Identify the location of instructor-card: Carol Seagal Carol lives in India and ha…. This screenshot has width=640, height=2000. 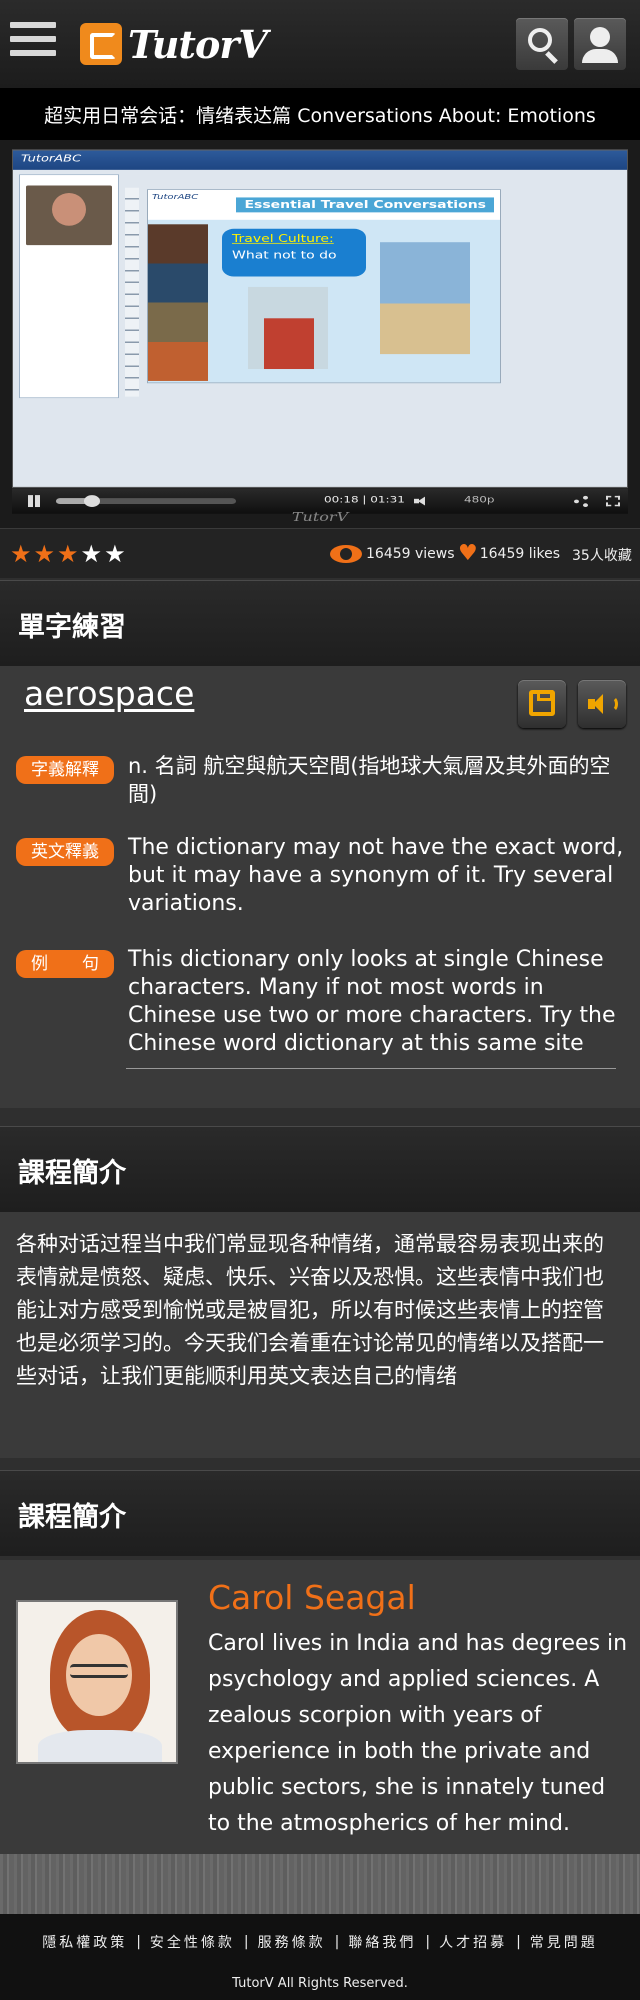
(320, 1707).